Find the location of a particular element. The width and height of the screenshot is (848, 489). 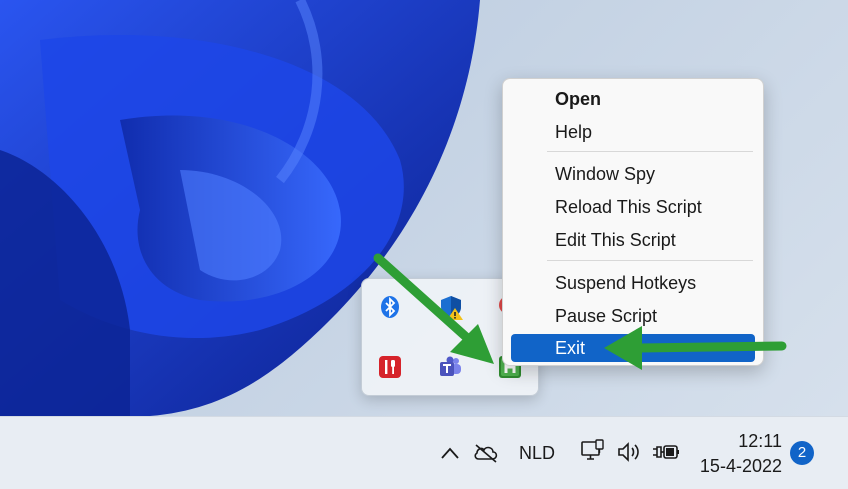

battery-charging-icon is located at coordinates (666, 452).